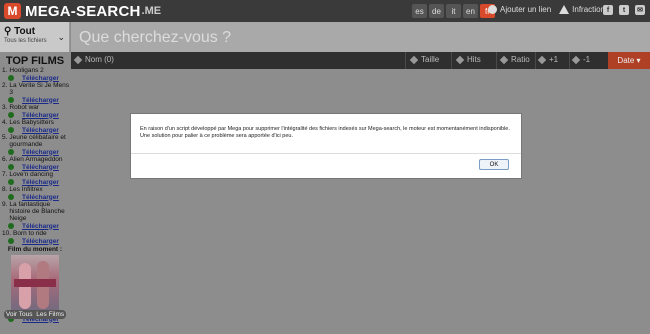 The width and height of the screenshot is (650, 334). Describe the element at coordinates (474, 59) in the screenshot. I see `column-hits-label: Hits` at that location.